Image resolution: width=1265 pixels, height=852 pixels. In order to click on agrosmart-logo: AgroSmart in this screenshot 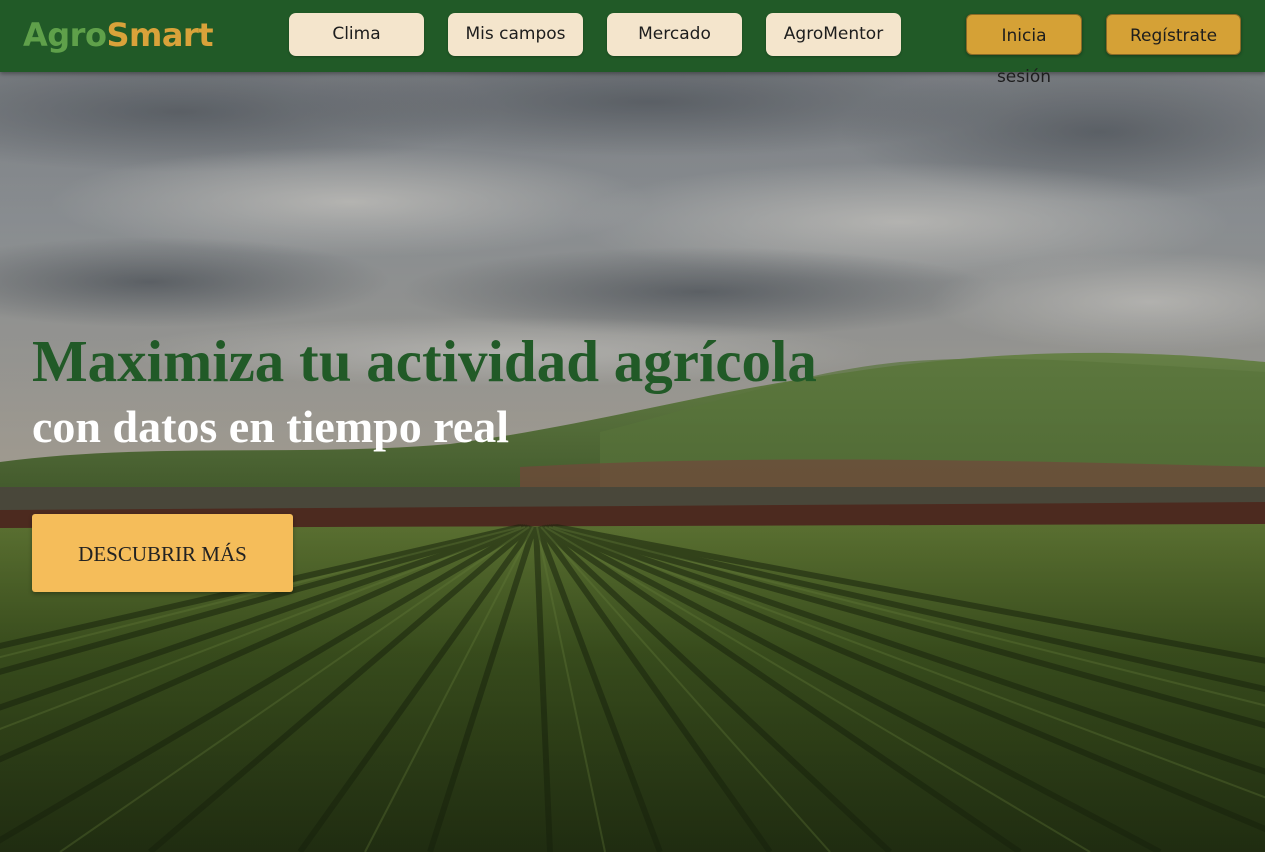, I will do `click(118, 35)`.